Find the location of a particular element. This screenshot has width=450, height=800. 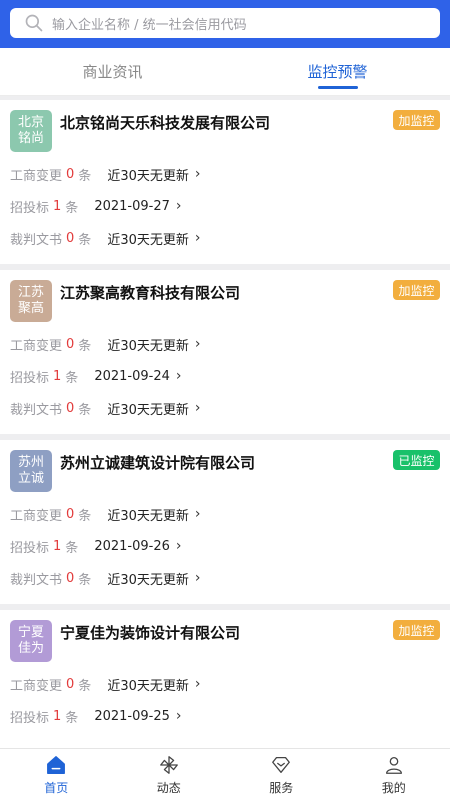

nav-service: 服务 is located at coordinates (281, 774).